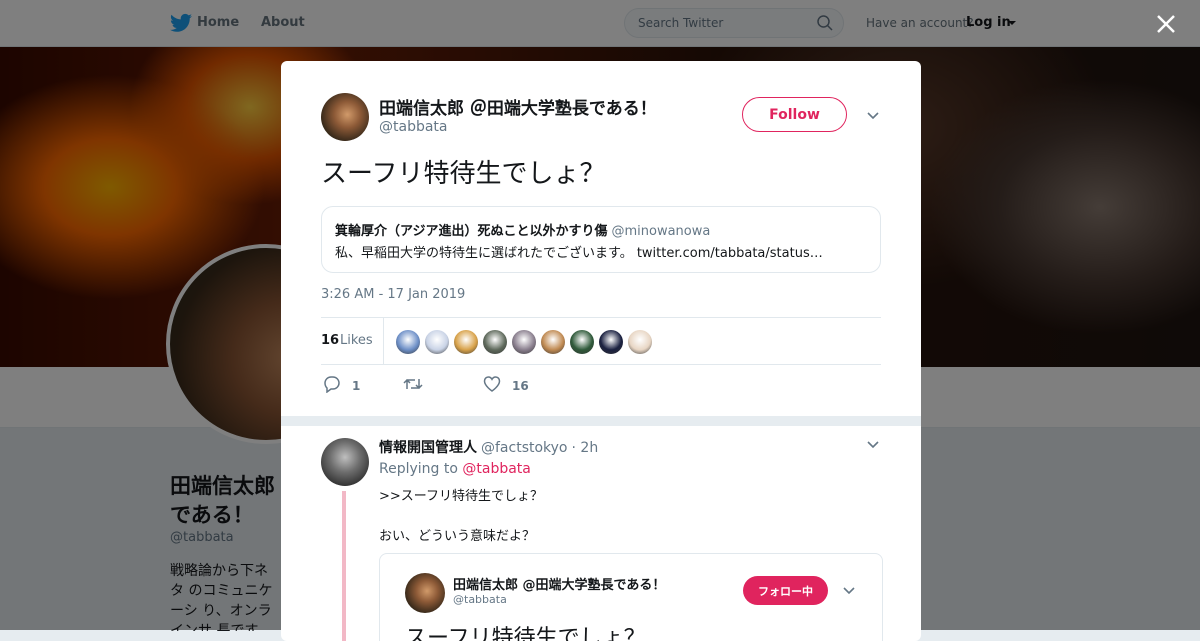 Image resolution: width=1200 pixels, height=641 pixels. What do you see at coordinates (520, 386) in the screenshot?
I see `like-count: 16` at bounding box center [520, 386].